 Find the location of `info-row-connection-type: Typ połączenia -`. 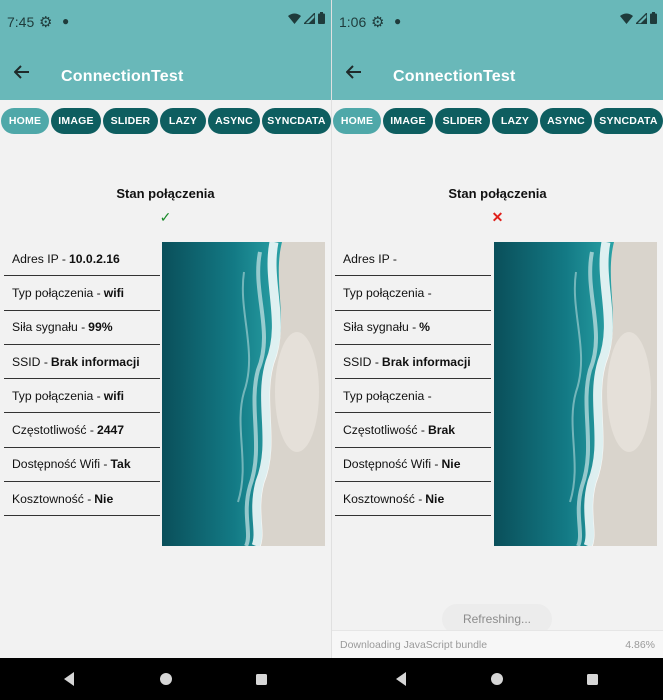

info-row-connection-type: Typ połączenia - is located at coordinates (413, 293).